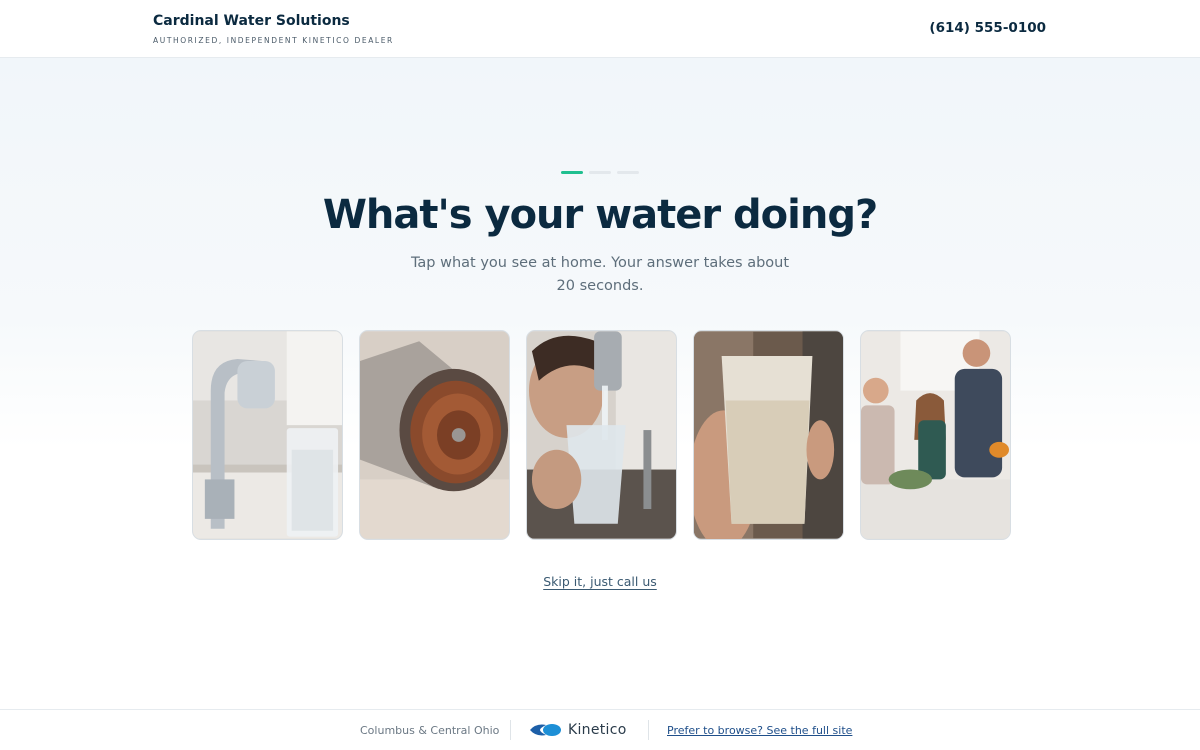  I want to click on kinetico-wordmark: Kinetico, so click(597, 730).